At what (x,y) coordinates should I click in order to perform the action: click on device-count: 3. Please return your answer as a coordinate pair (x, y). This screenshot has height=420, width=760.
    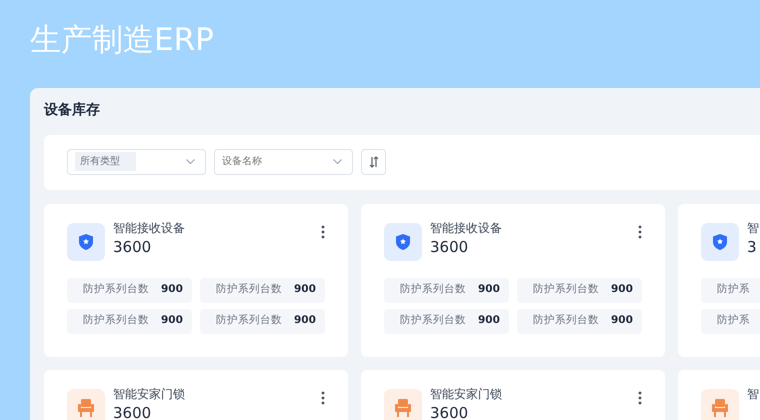
    Looking at the image, I should click on (752, 247).